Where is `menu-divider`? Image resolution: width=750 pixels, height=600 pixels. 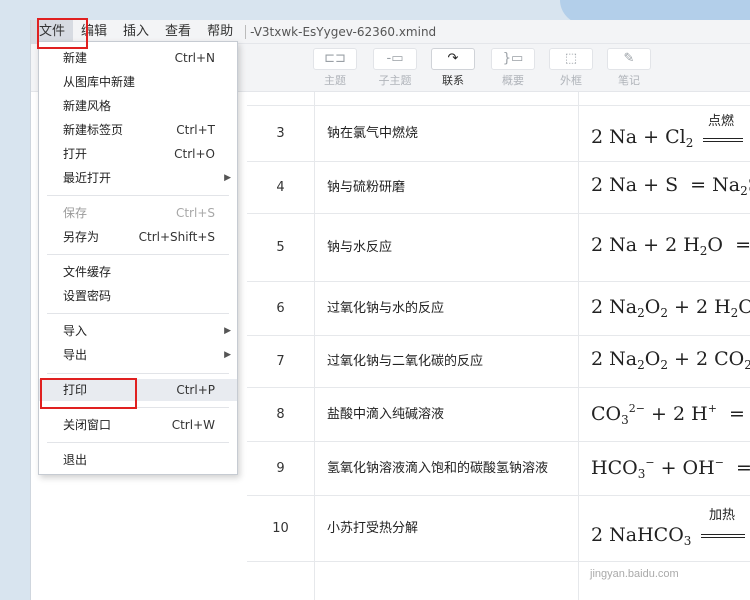 menu-divider is located at coordinates (246, 31).